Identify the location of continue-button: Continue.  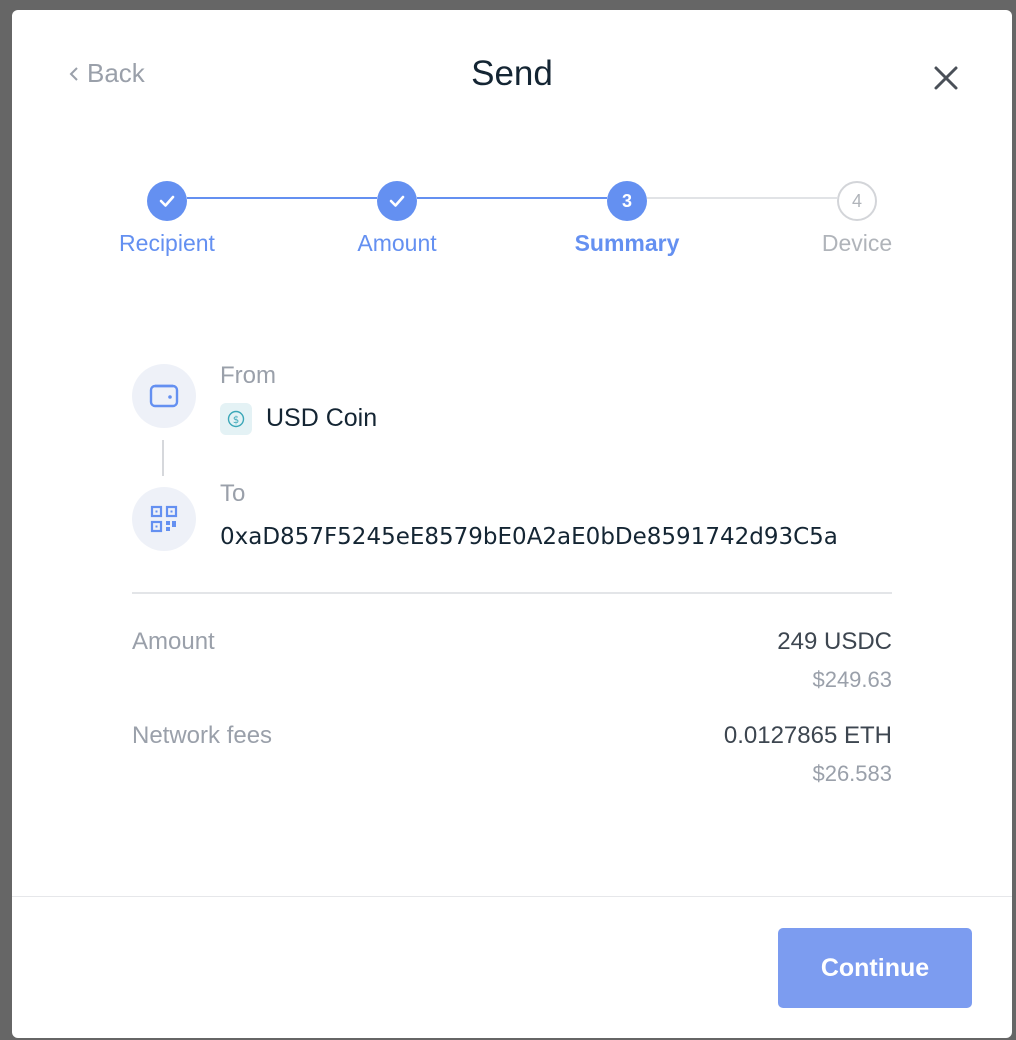
(875, 968).